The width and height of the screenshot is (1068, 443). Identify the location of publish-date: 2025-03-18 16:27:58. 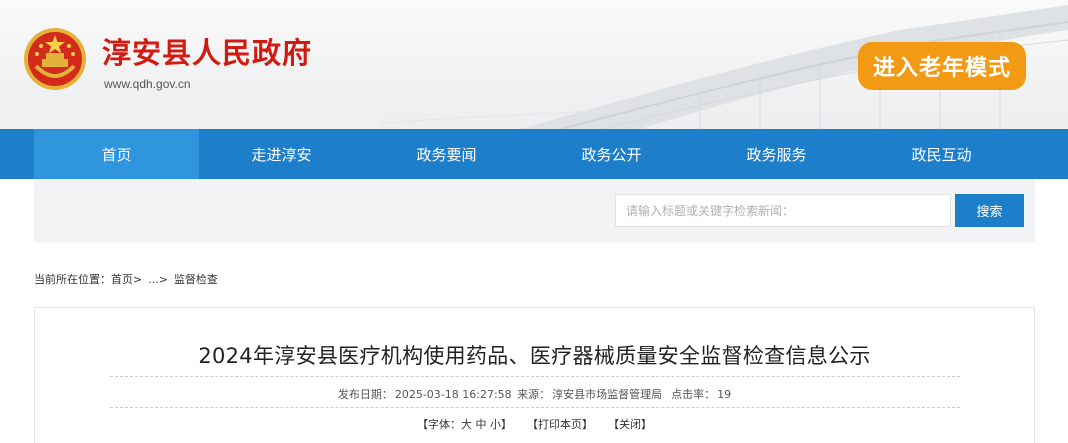
(453, 394).